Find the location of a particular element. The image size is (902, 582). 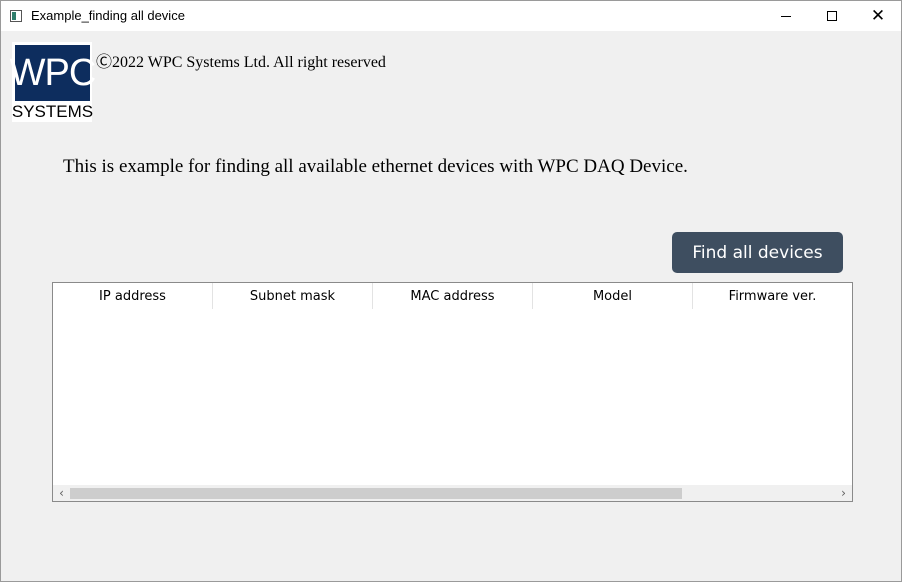

horizontal-scrollbar: ‹ › is located at coordinates (452, 493).